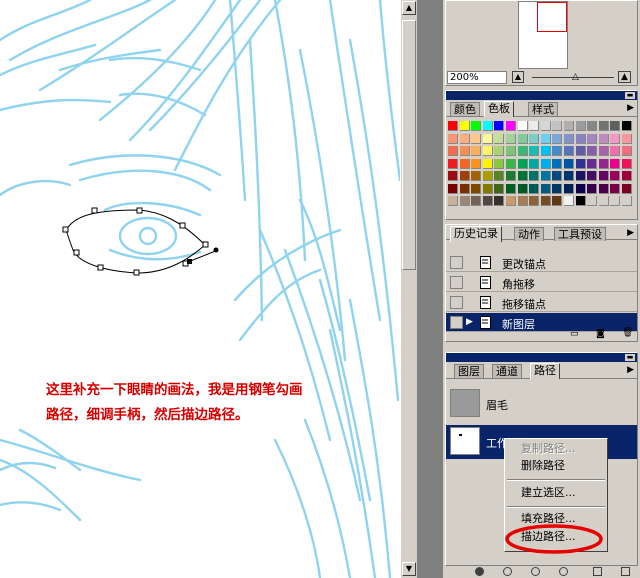 Image resolution: width=640 pixels, height=578 pixels. I want to click on load-selection-icon, so click(535, 571).